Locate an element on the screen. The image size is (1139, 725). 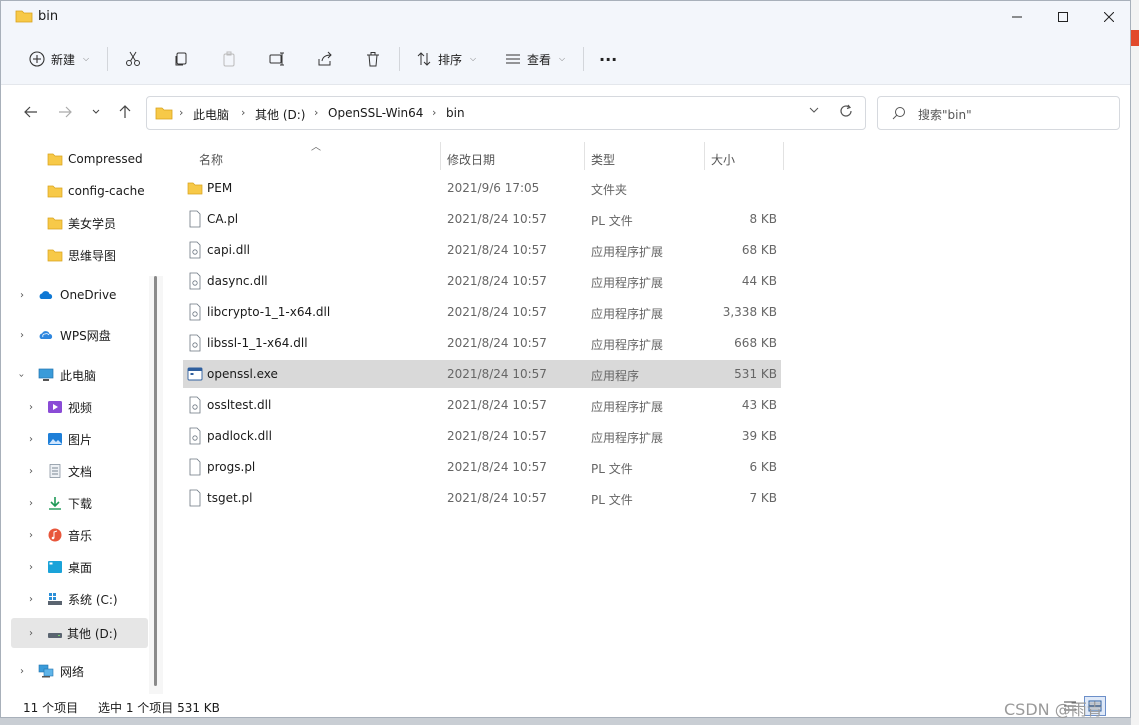
sidebar-item-label: 音乐 is located at coordinates (80, 535).